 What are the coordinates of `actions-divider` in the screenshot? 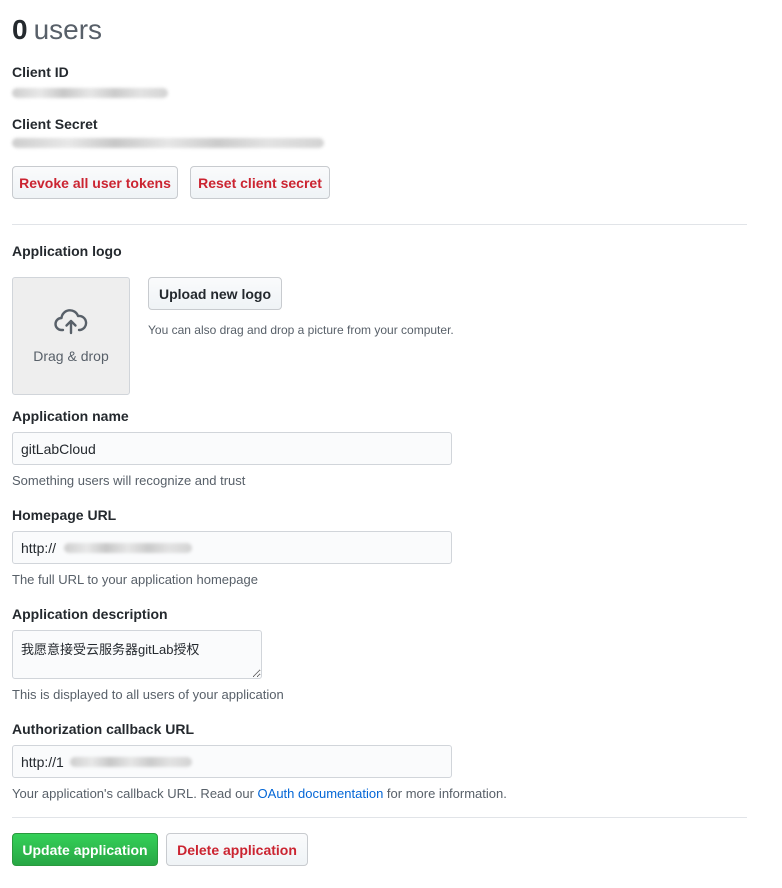 It's located at (379, 817).